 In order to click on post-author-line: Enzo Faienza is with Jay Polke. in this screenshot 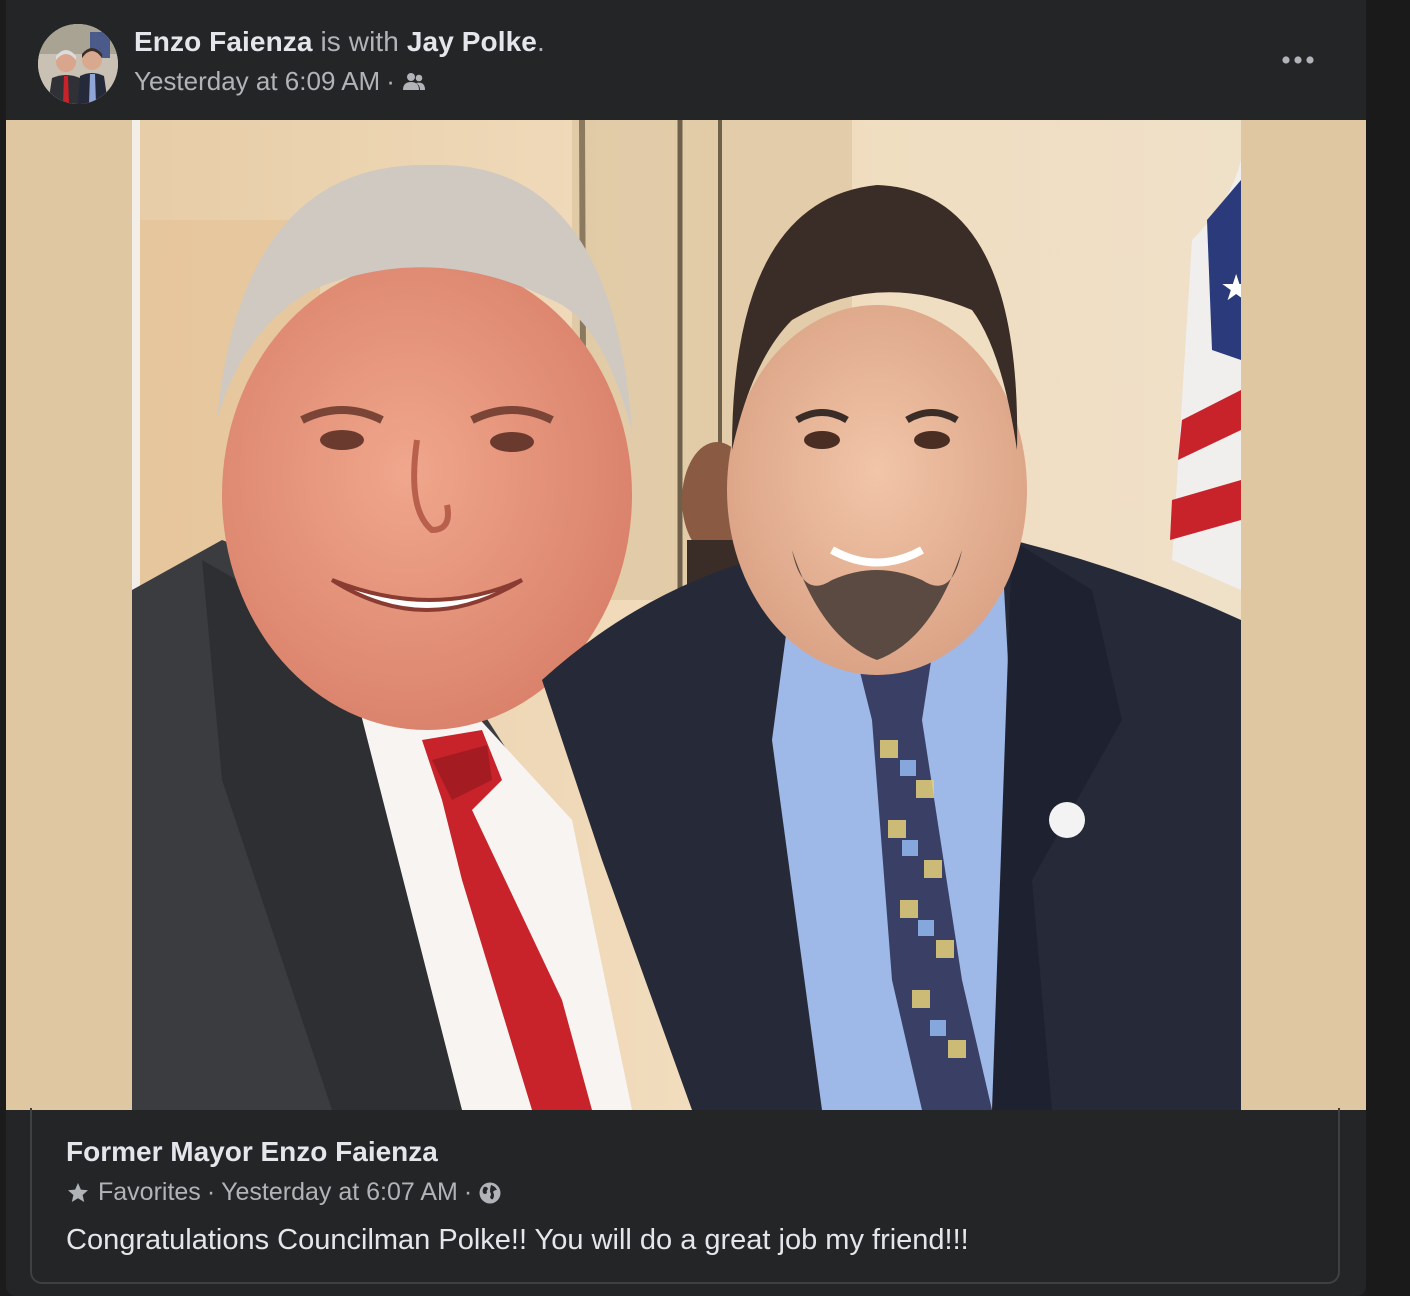, I will do `click(339, 42)`.